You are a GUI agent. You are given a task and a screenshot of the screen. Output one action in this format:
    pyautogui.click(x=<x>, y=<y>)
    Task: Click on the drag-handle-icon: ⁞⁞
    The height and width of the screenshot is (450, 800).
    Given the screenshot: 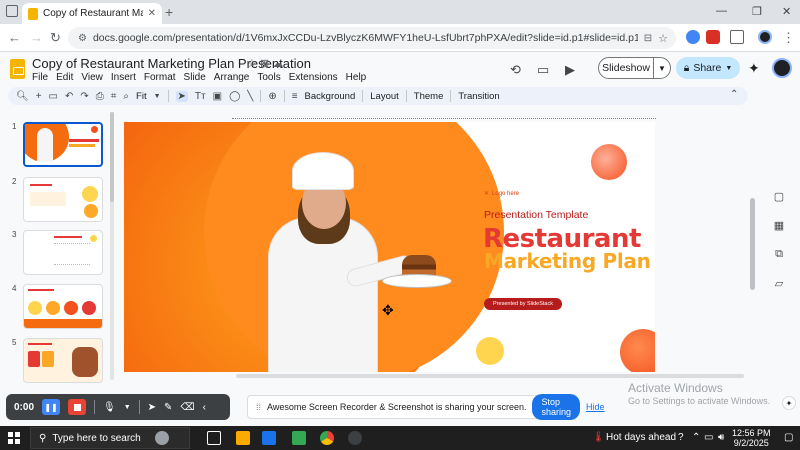 What is the action you would take?
    pyautogui.click(x=258, y=407)
    